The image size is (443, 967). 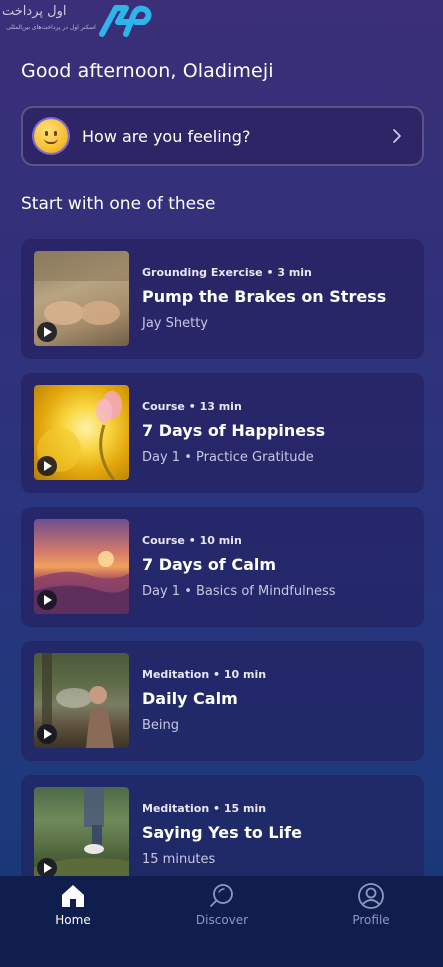 I want to click on session-meta: Meditation • 15 min, so click(x=204, y=808).